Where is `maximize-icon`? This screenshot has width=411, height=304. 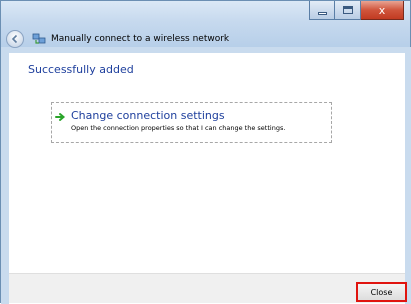
maximize-icon is located at coordinates (347, 10).